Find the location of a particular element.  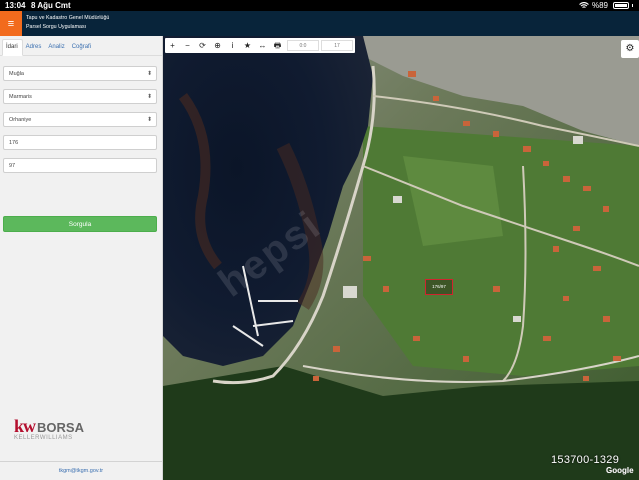

parcel-input: 97 is located at coordinates (80, 165).